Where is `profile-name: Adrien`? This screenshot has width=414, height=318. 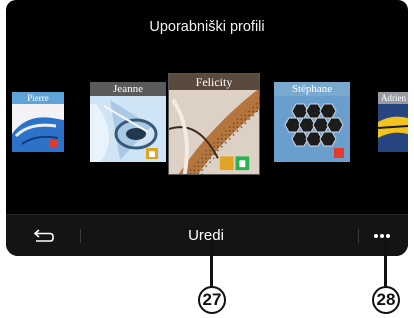 profile-name: Adrien is located at coordinates (393, 98).